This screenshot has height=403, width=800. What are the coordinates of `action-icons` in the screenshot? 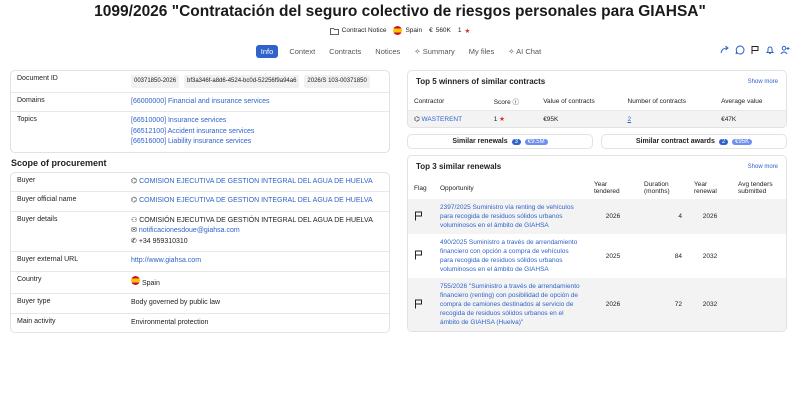 It's located at (755, 50).